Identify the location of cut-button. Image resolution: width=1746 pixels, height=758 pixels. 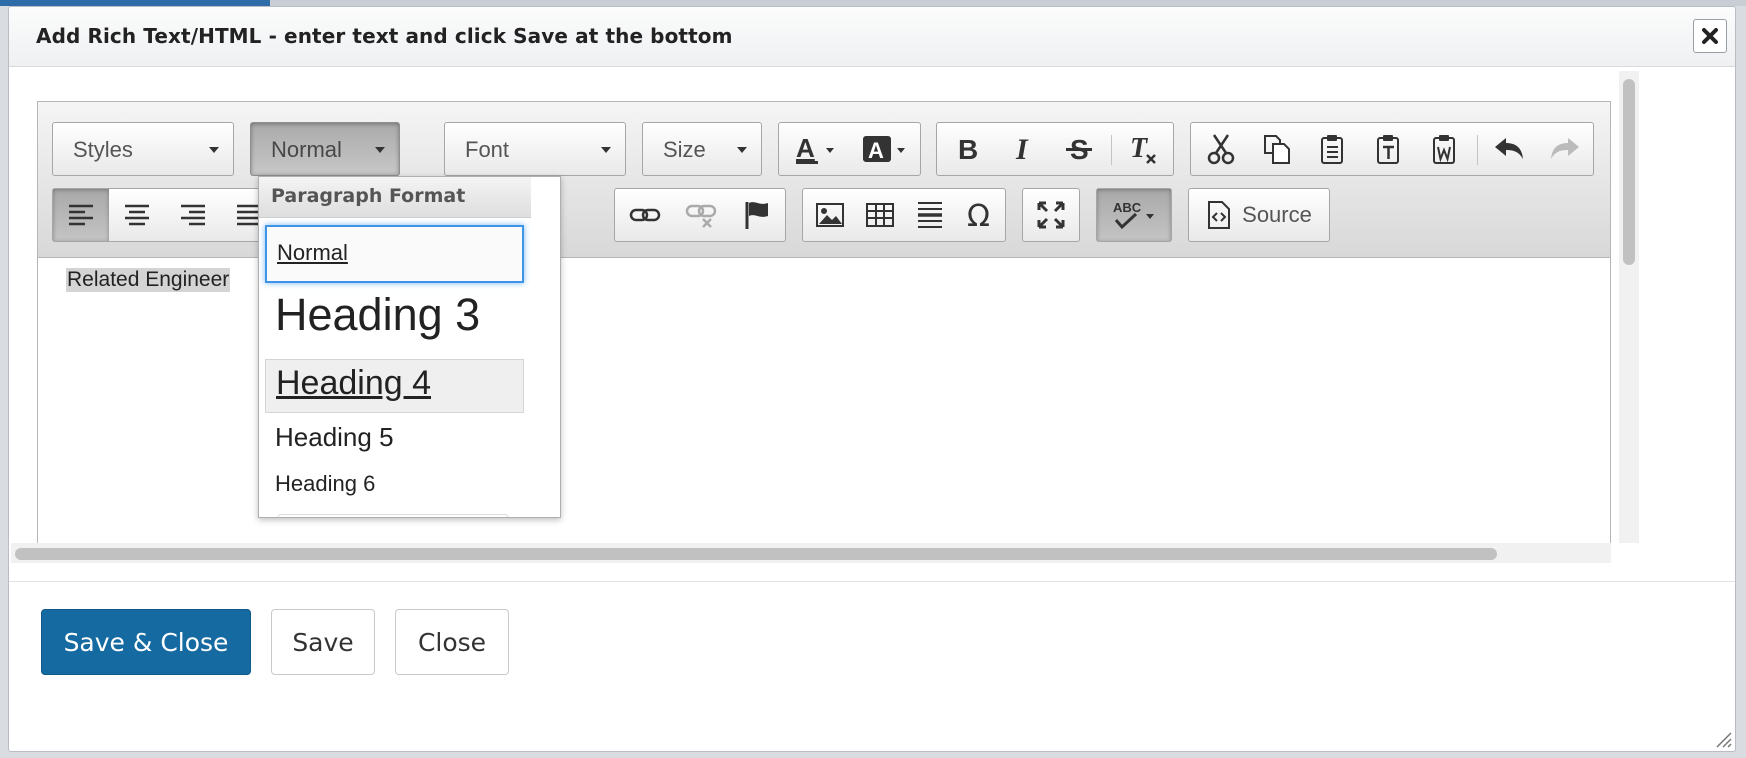
(1221, 149).